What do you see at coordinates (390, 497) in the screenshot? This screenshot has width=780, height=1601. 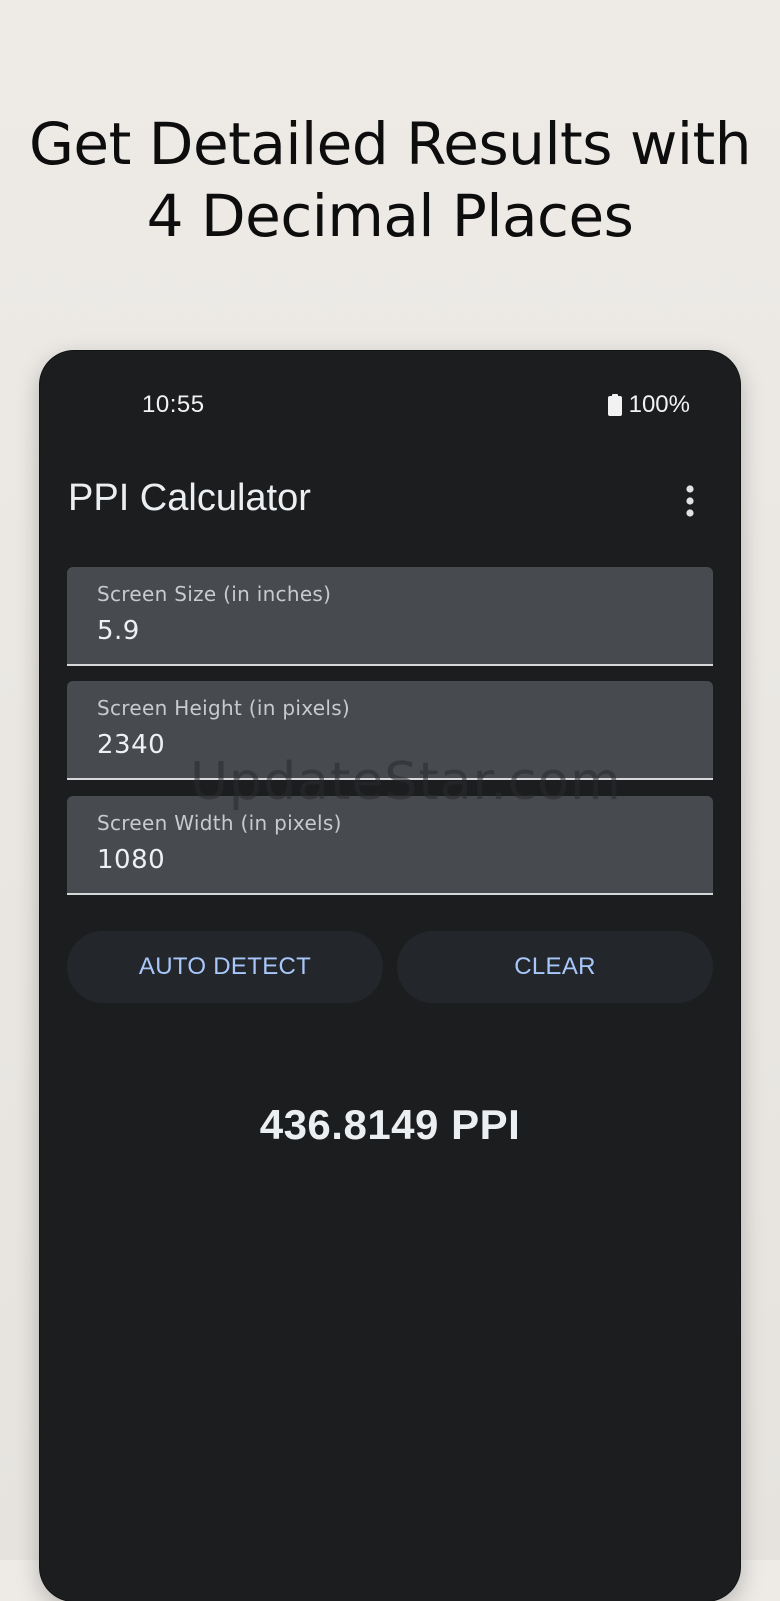 I see `app-bar: PPI Calculator` at bounding box center [390, 497].